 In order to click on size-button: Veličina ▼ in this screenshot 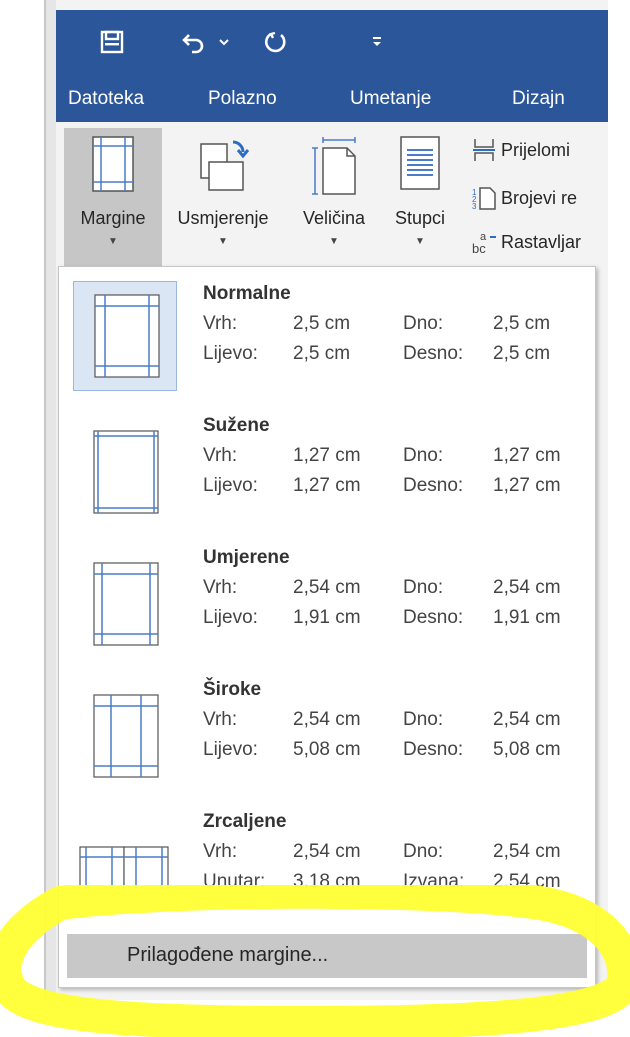, I will do `click(334, 197)`.